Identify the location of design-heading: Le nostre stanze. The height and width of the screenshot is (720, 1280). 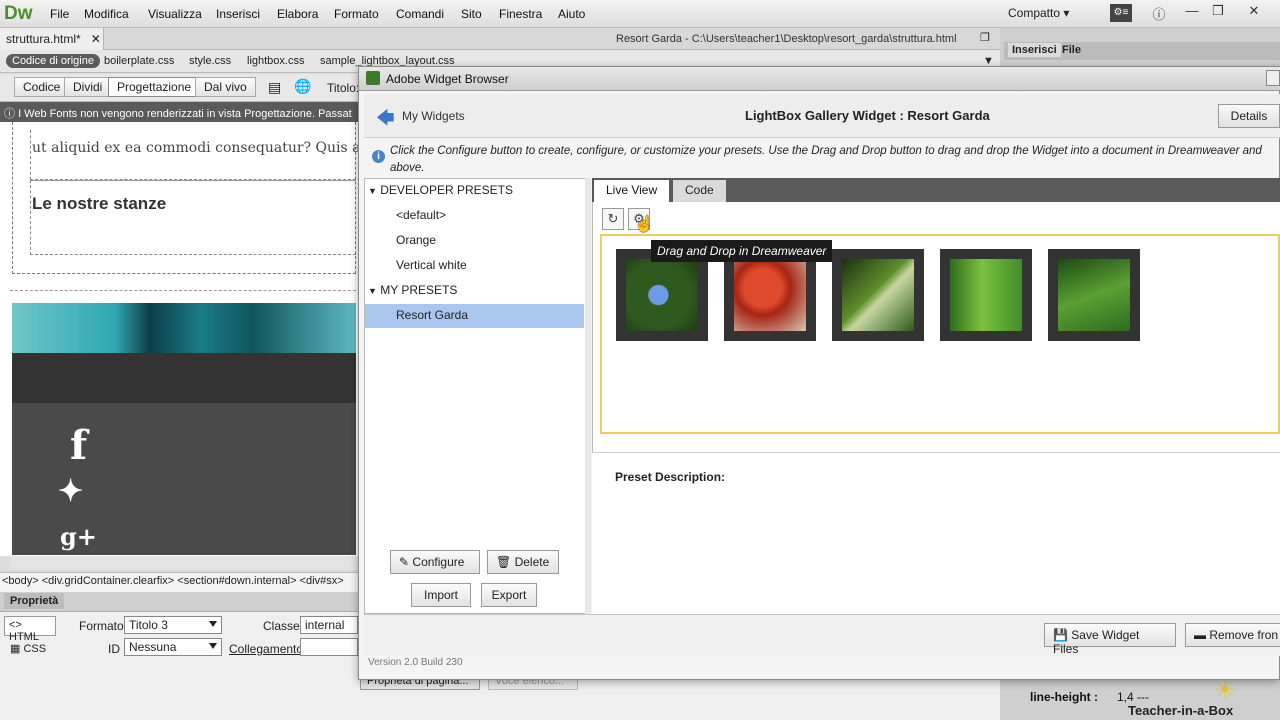
(99, 204).